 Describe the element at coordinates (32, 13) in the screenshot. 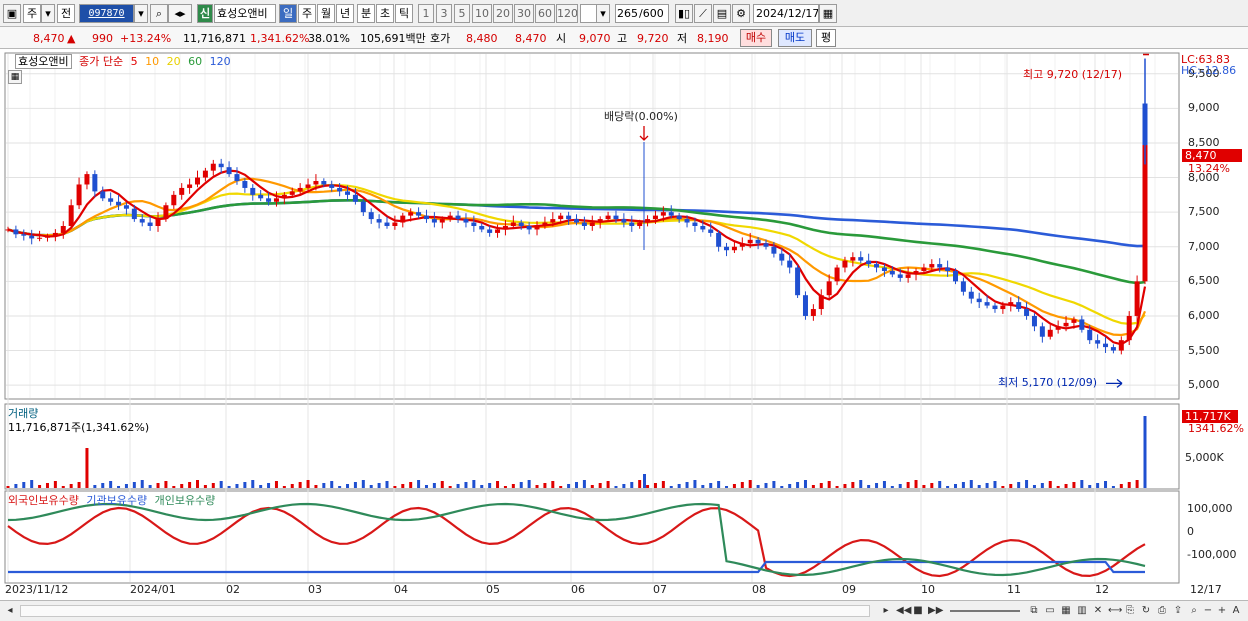

I see `period-select: 주` at that location.